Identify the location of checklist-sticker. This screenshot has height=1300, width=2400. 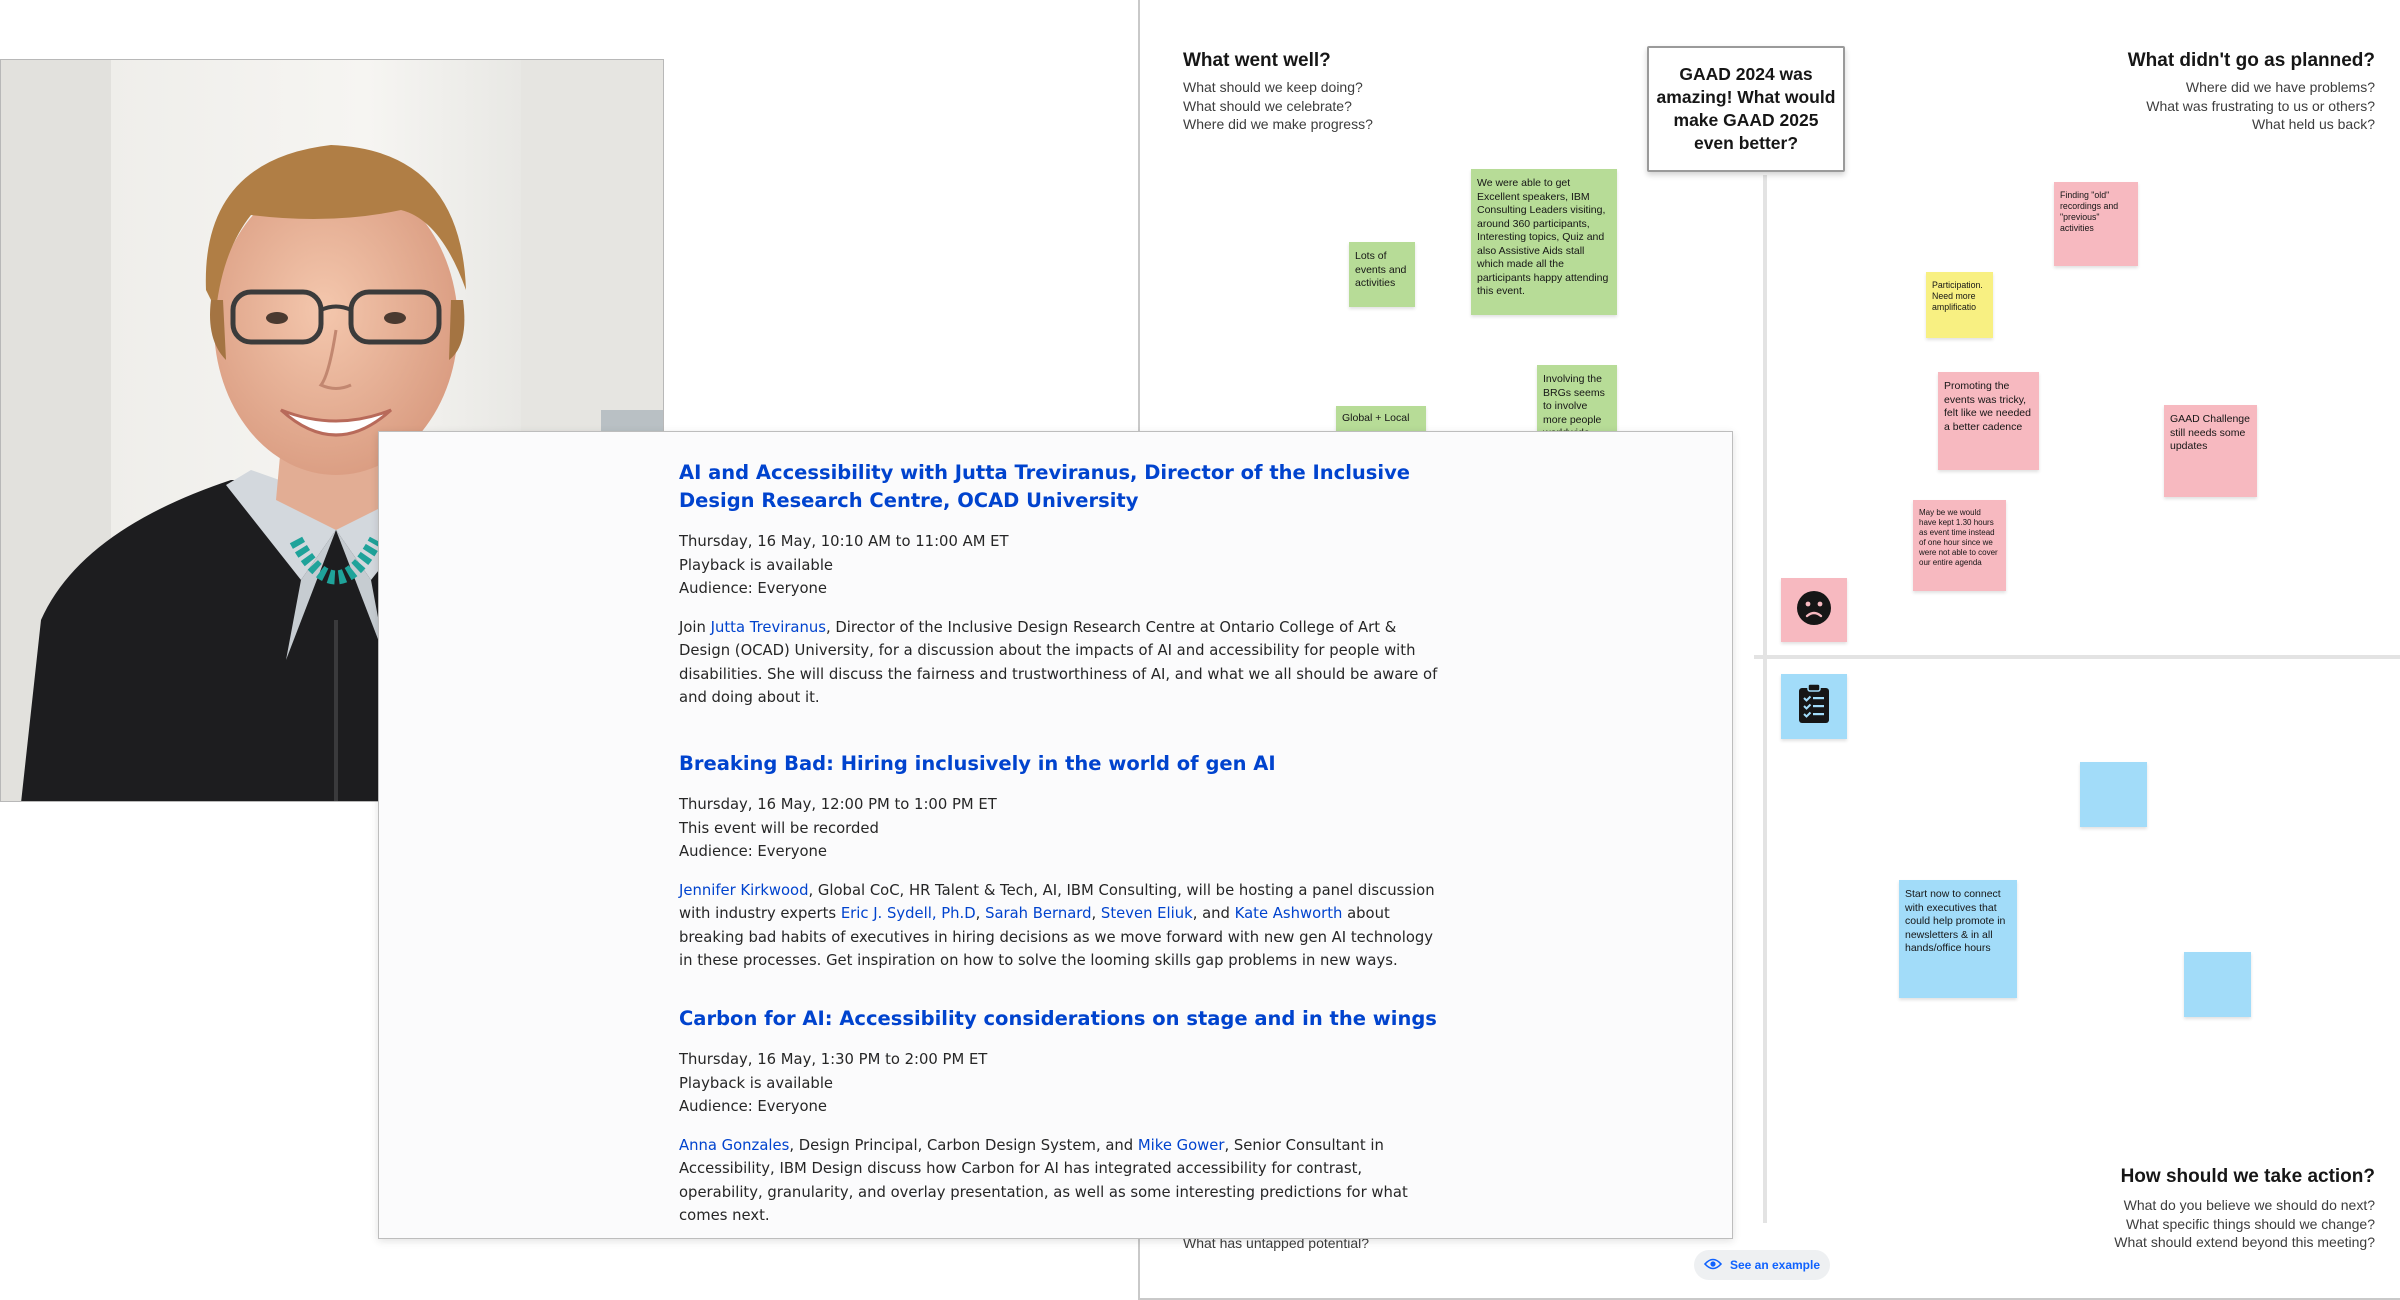
(1814, 706).